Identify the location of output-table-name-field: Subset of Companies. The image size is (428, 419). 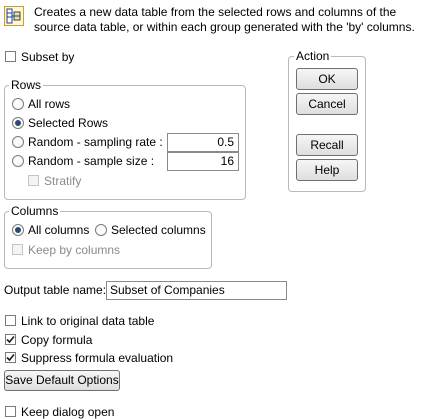
(196, 290).